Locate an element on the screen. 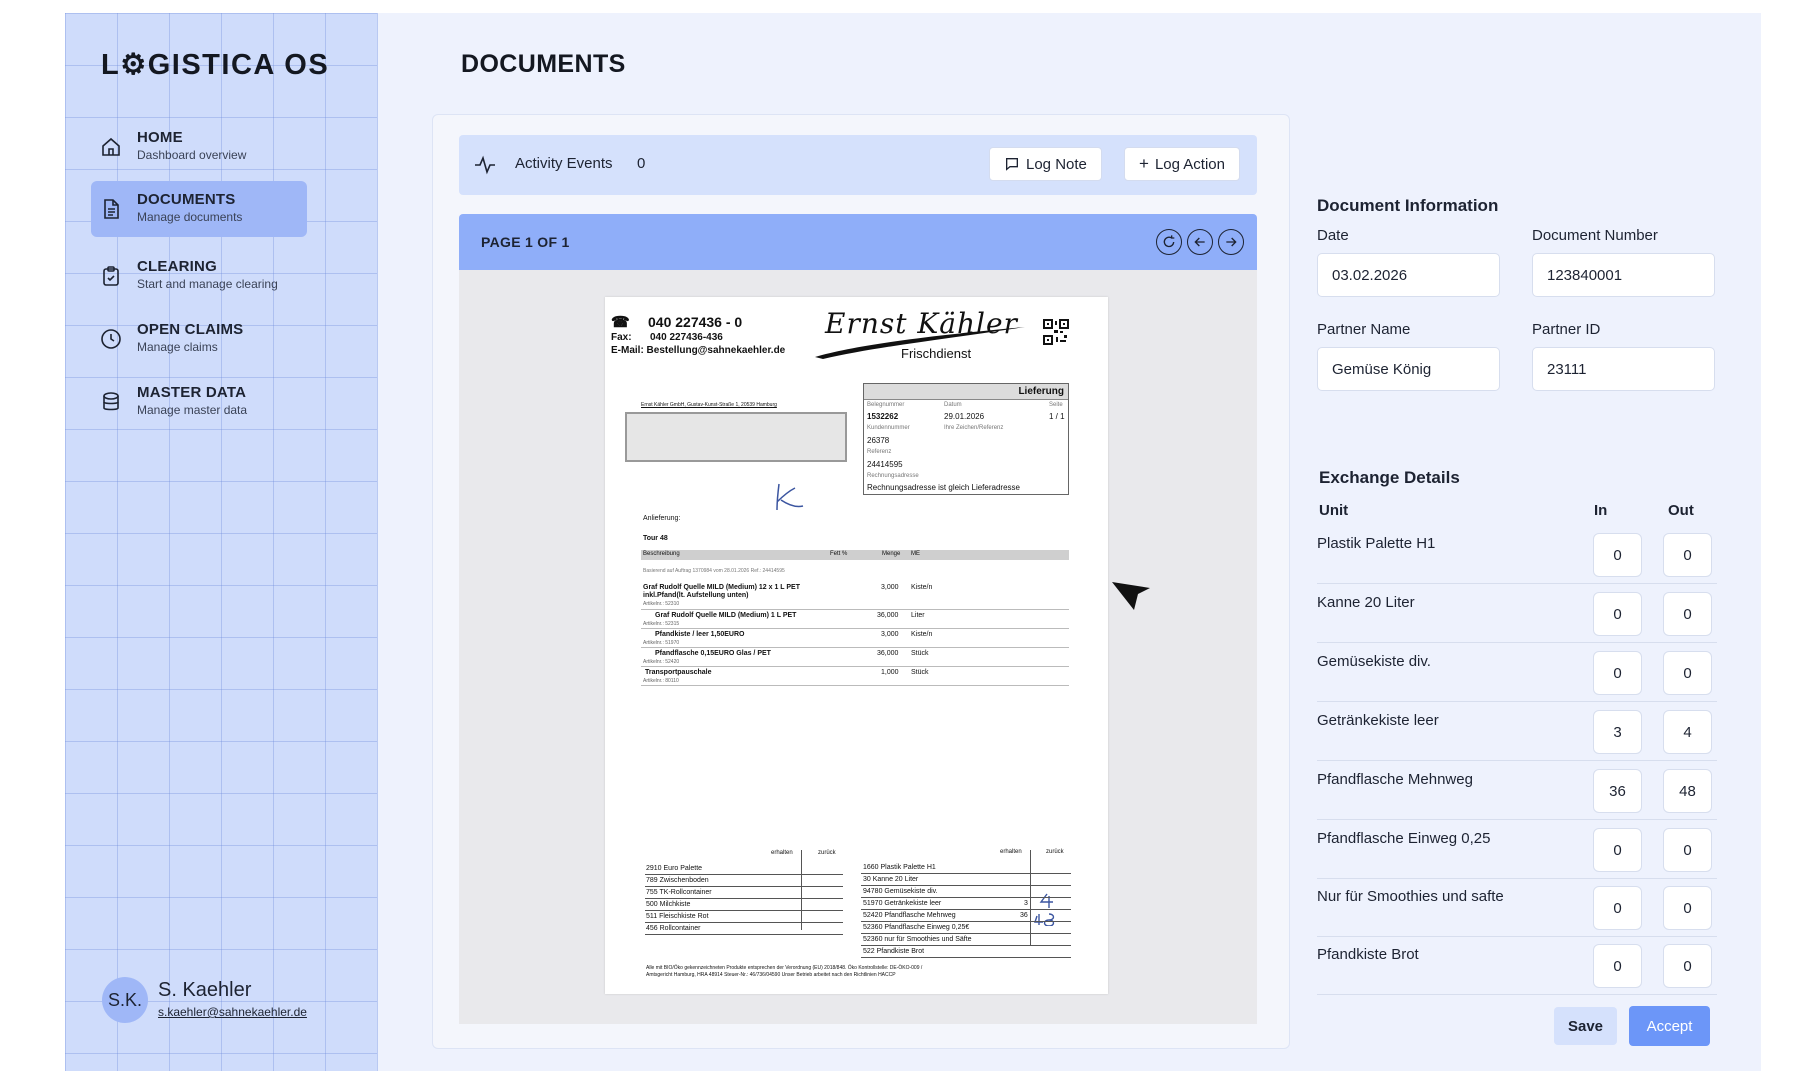 Image resolution: width=1820 pixels, height=1080 pixels. exchange-row: Gemüsekiste div. 0 0 is located at coordinates (1517, 672).